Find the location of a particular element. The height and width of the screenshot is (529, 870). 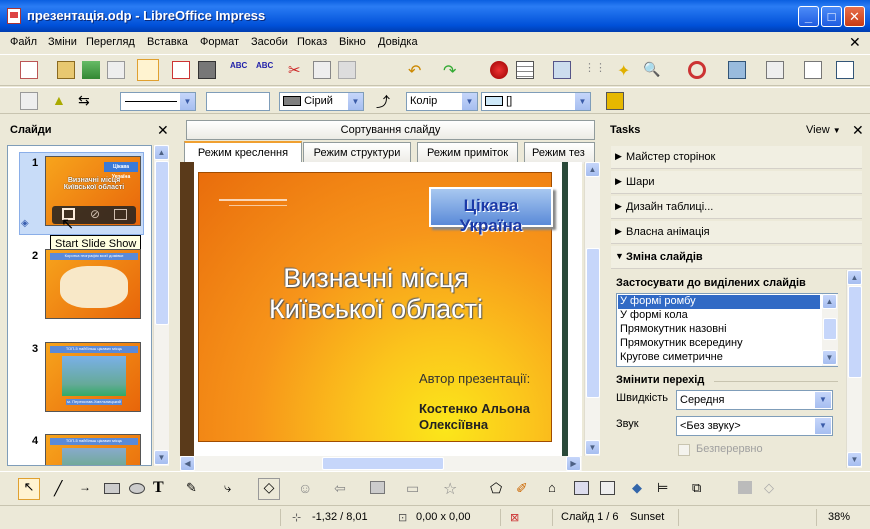

zoom-icon: 🔍 is located at coordinates (652, 70).